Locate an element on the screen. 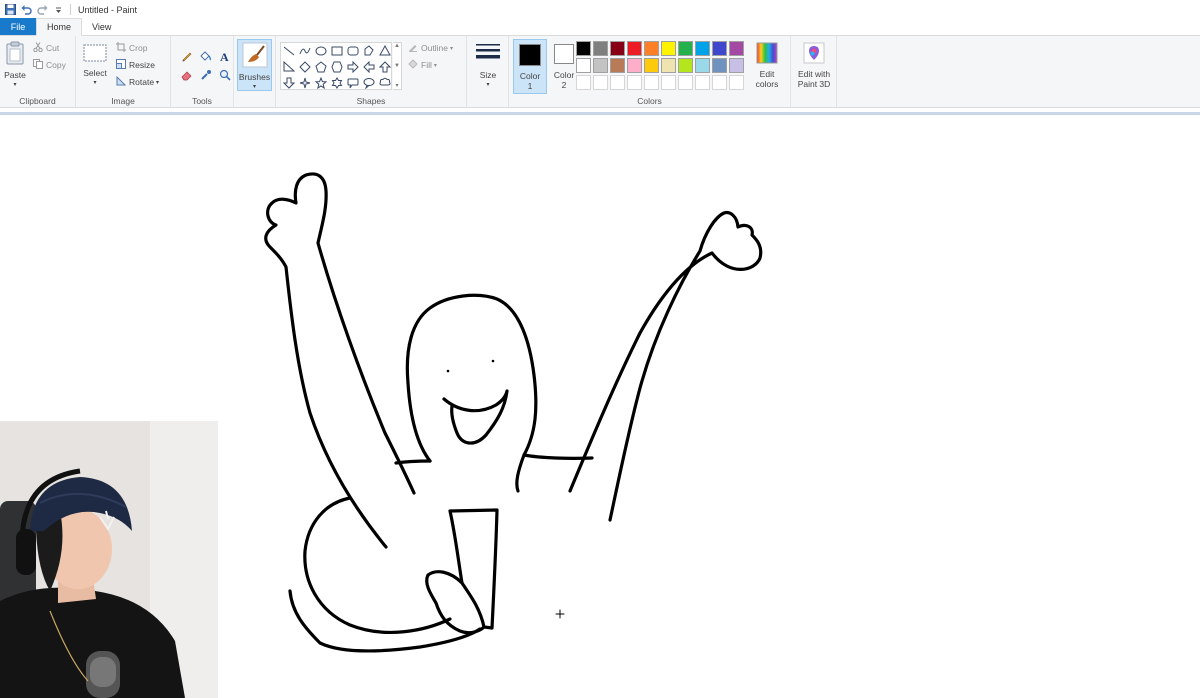 This screenshot has width=1200, height=698. rectangle-shape-icon is located at coordinates (337, 51).